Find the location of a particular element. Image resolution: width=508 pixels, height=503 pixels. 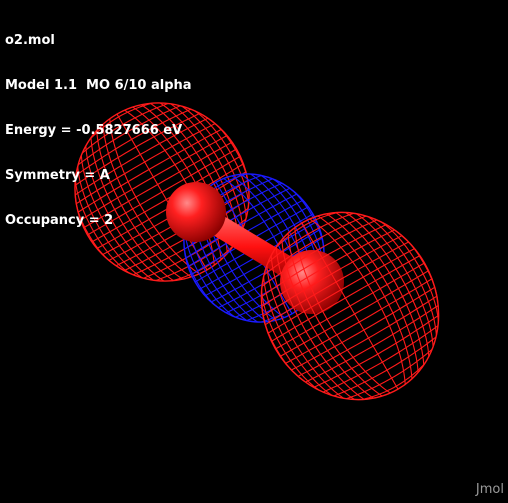

o2-molecule is located at coordinates (255, 248).